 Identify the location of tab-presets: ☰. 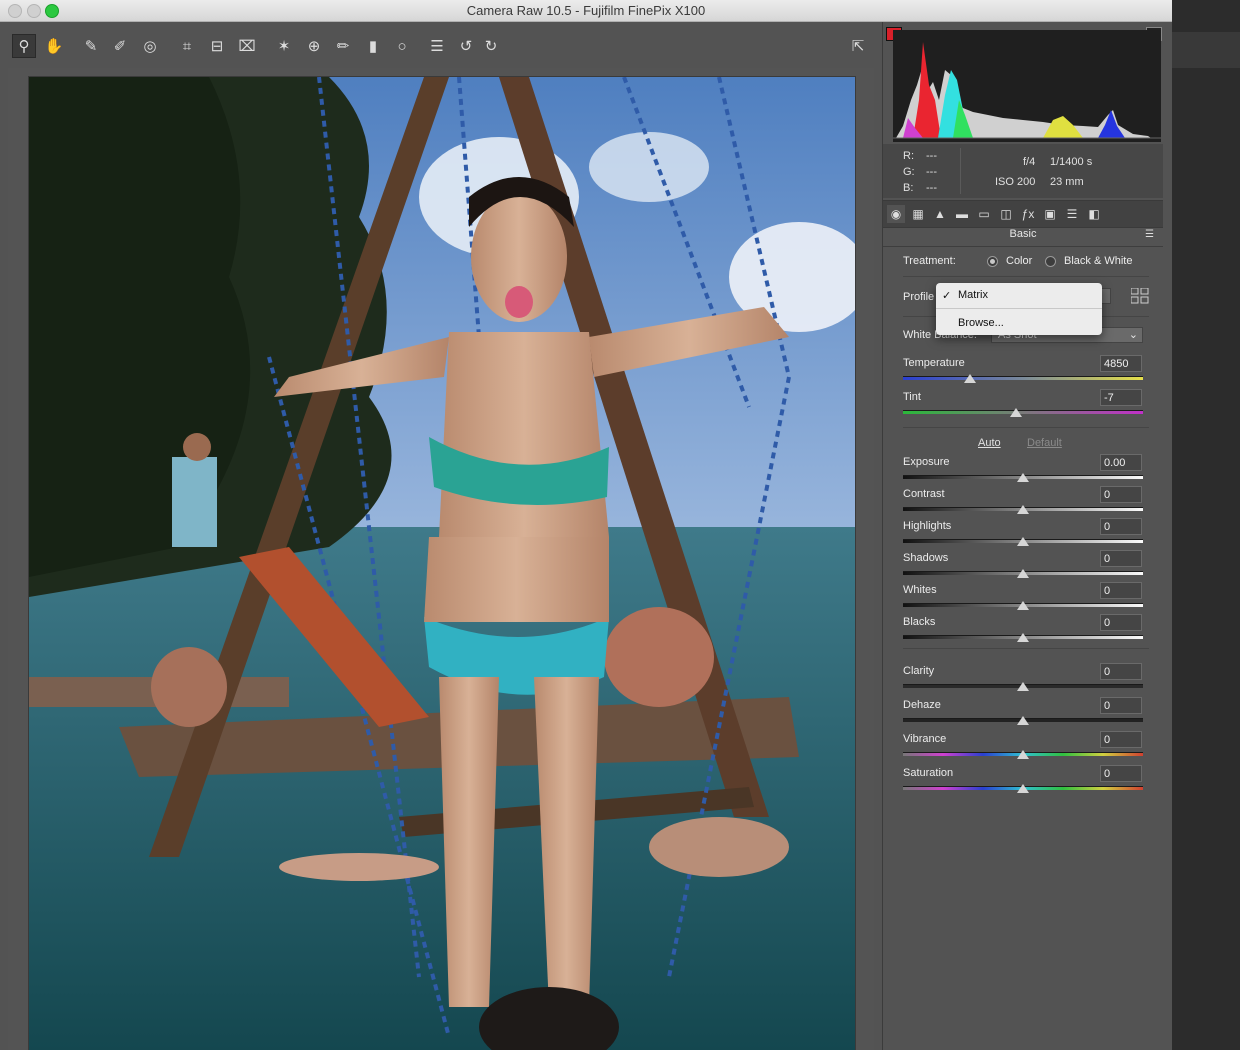
(1072, 214).